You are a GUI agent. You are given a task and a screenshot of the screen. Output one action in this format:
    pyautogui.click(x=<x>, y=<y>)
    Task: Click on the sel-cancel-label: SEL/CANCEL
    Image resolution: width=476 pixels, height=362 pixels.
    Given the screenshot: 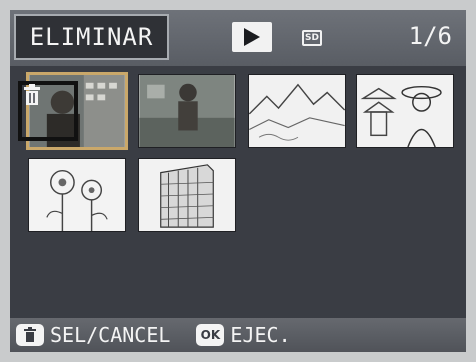 What is the action you would take?
    pyautogui.click(x=110, y=335)
    